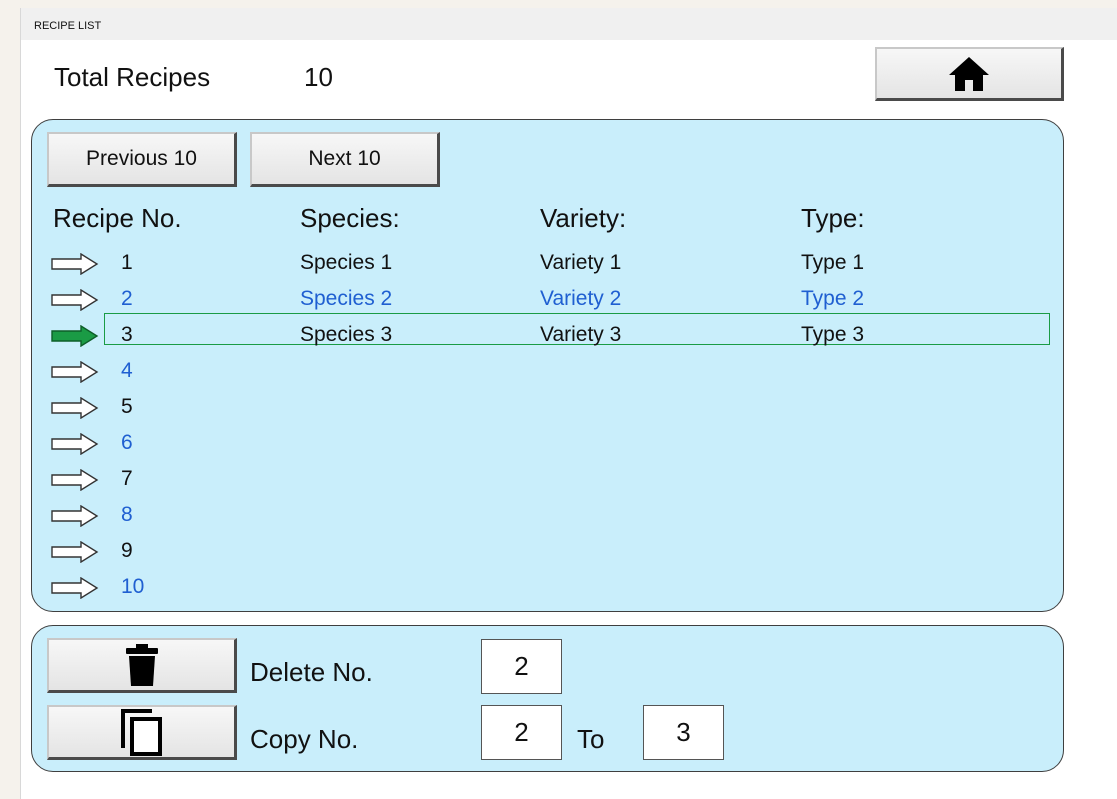 The height and width of the screenshot is (799, 1117). What do you see at coordinates (833, 218) in the screenshot?
I see `column-header-type: Type:` at bounding box center [833, 218].